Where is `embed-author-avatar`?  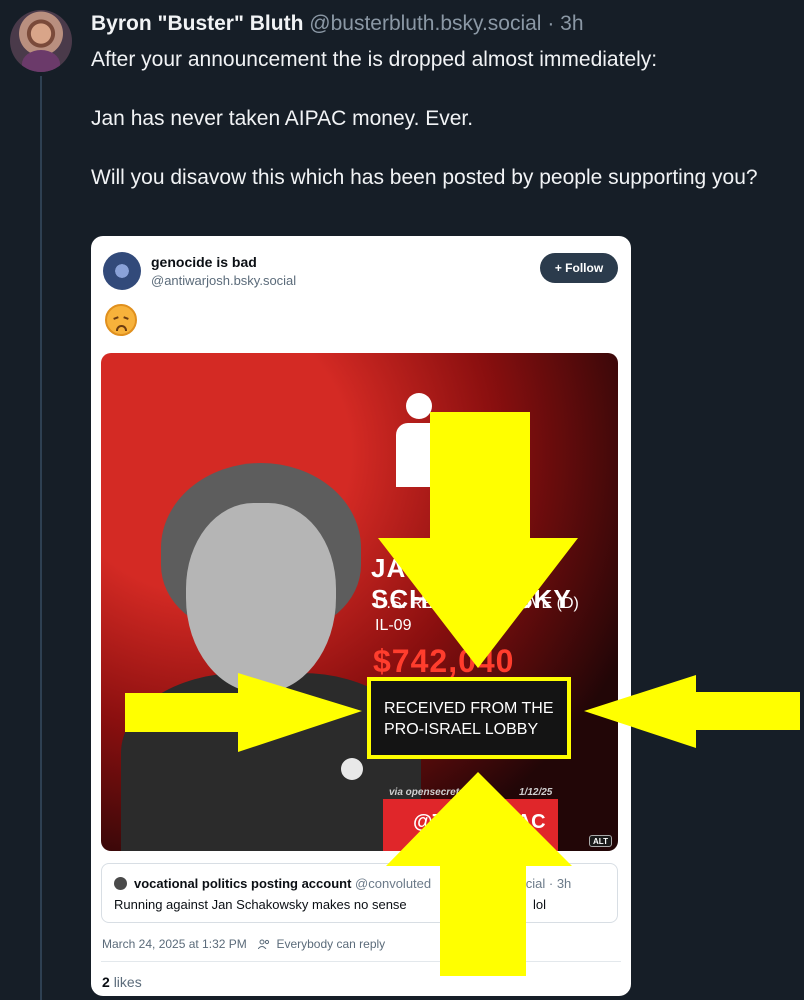 embed-author-avatar is located at coordinates (122, 271).